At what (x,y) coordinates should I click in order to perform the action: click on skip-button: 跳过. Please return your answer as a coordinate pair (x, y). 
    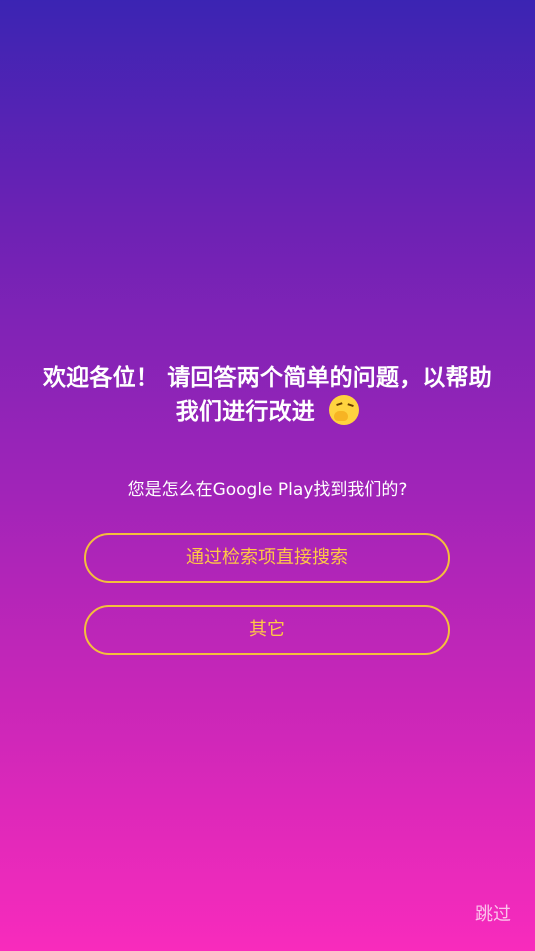
    Looking at the image, I should click on (493, 915).